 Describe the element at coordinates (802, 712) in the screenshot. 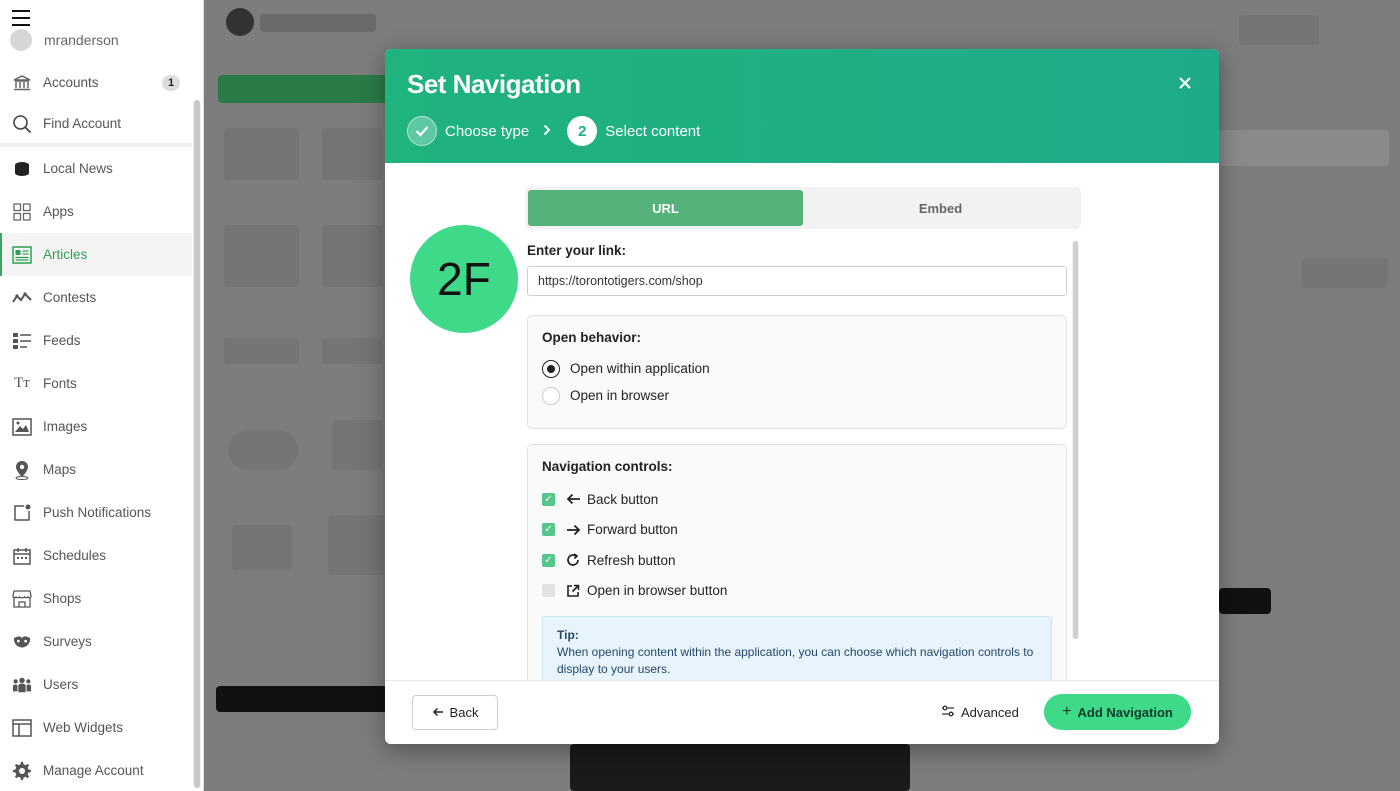

I see `modal-footer: Back Advanced + Add Navigation` at that location.